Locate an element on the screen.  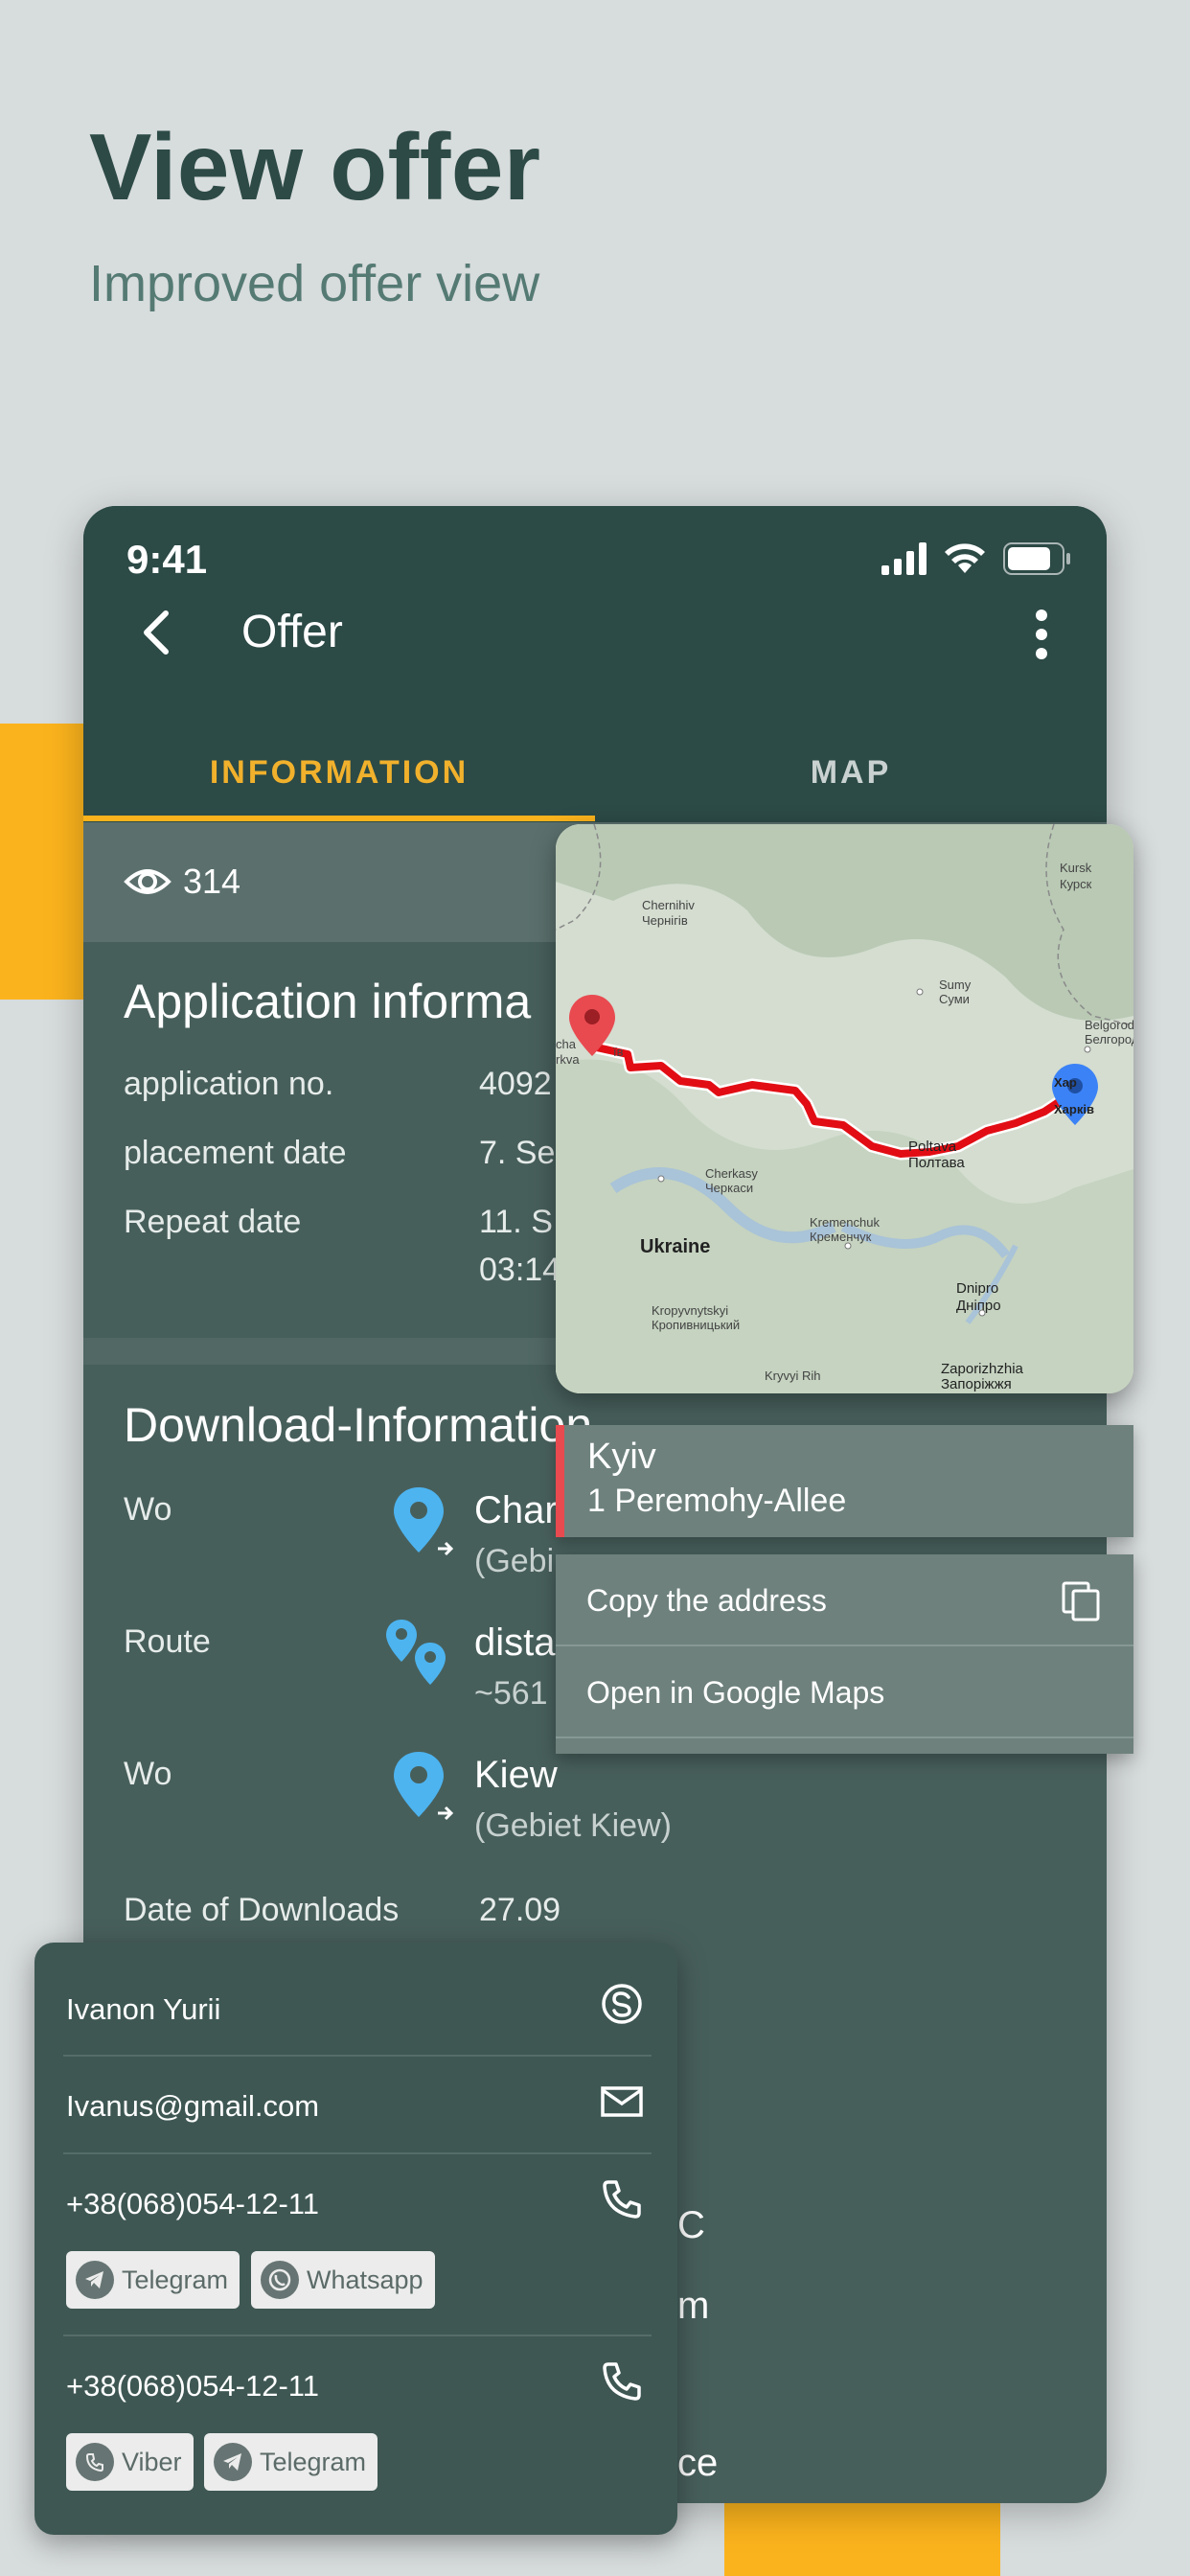
telegram-icon is located at coordinates (95, 2280).